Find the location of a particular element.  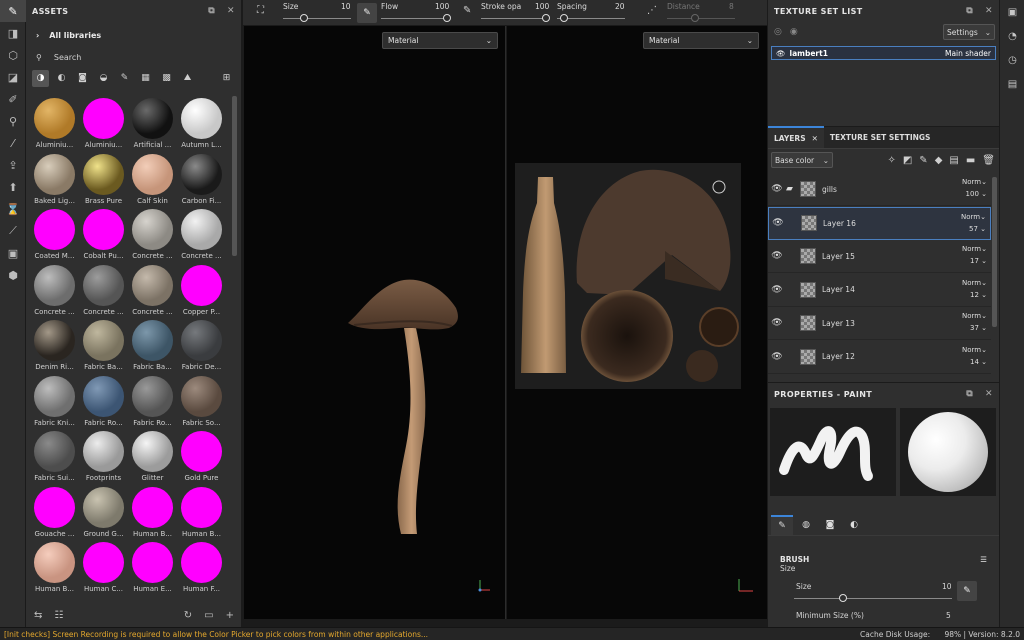

section-menu-icon: ☰ is located at coordinates (983, 559).